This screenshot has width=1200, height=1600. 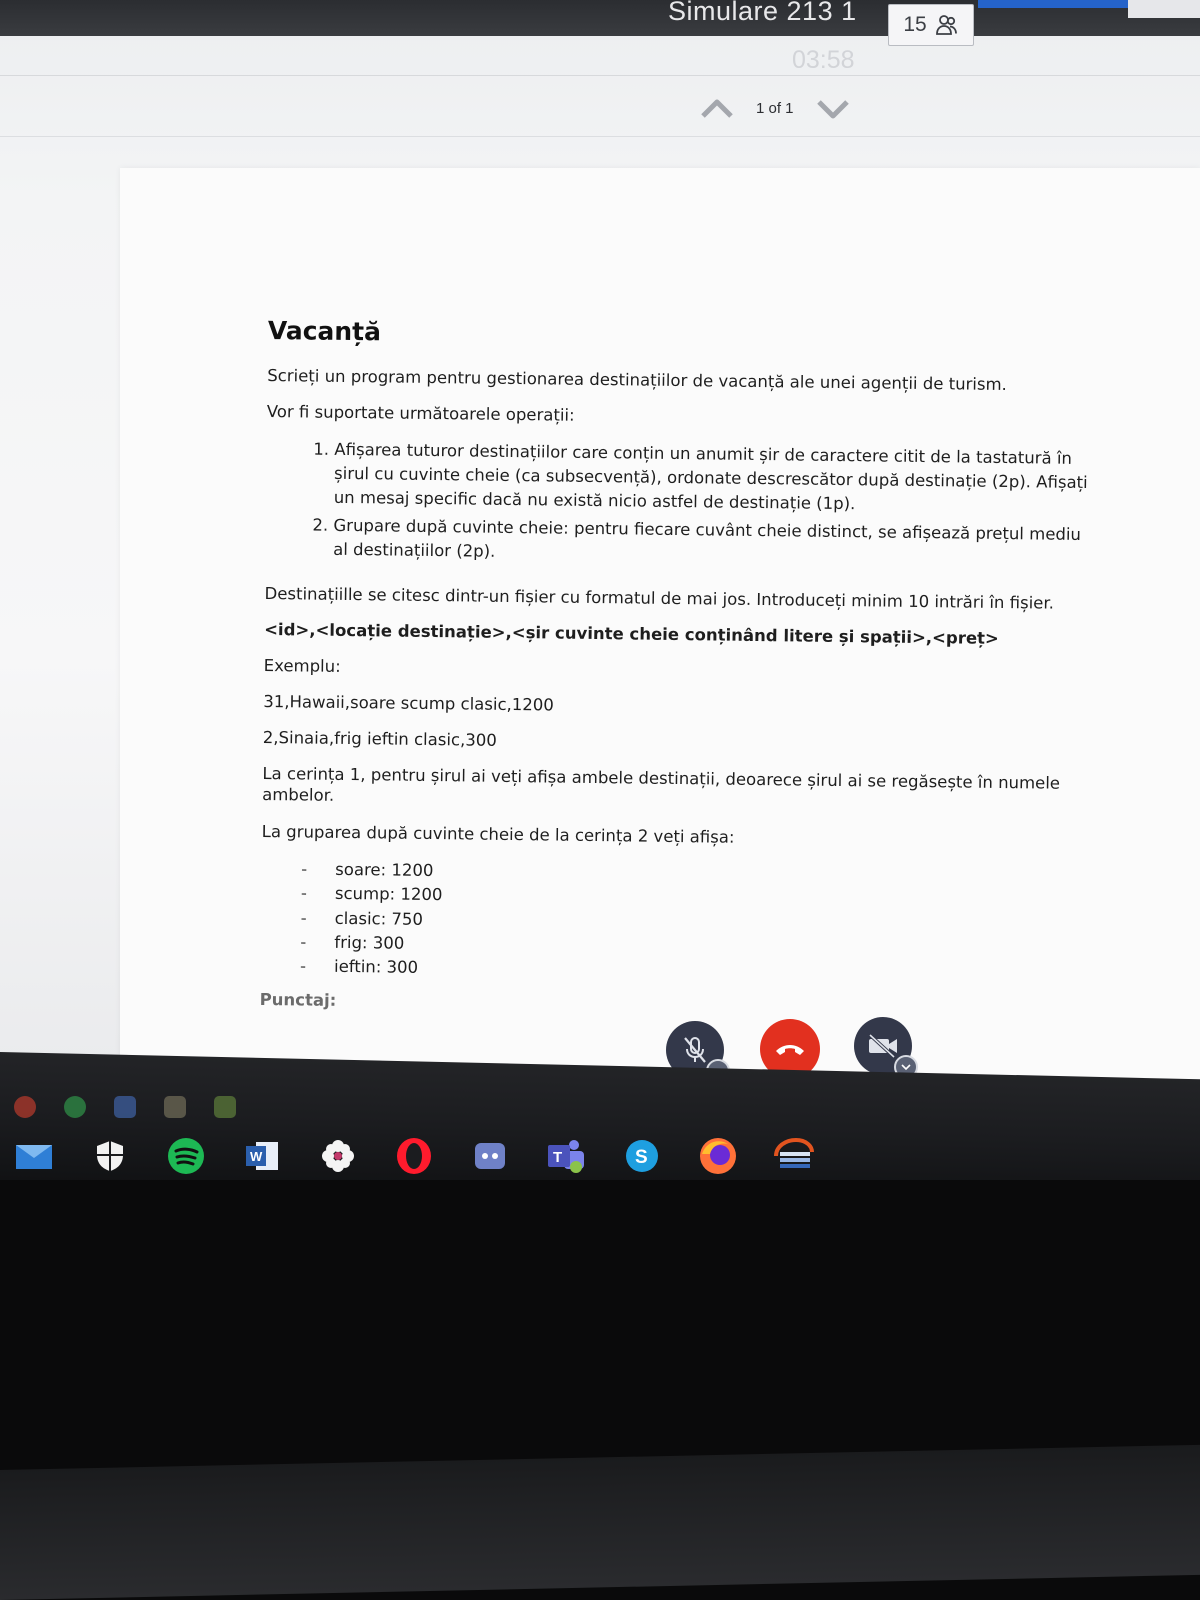 What do you see at coordinates (338, 1156) in the screenshot?
I see `flower-icon` at bounding box center [338, 1156].